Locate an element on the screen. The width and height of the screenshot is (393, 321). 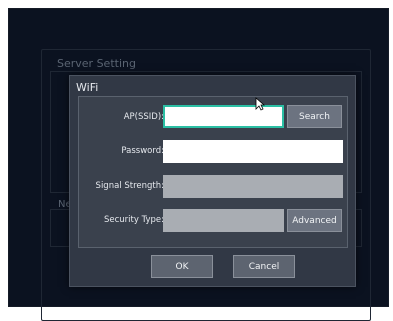
signal-strength-label: Signal Strength: is located at coordinates (129, 186).